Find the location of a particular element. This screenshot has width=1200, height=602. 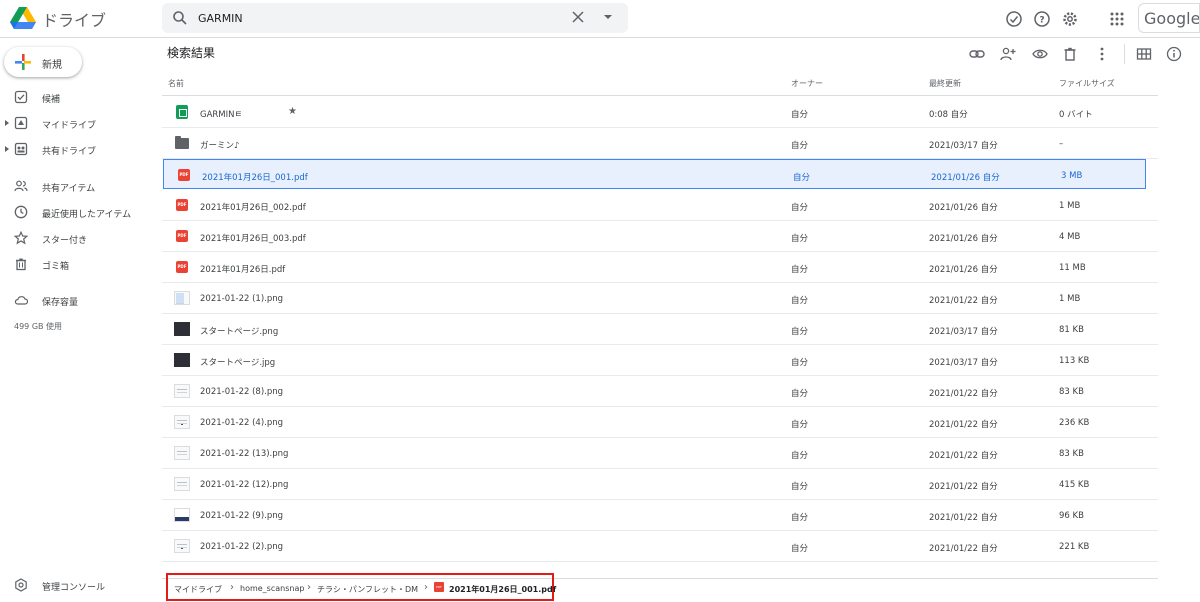

file-size: 1 MB is located at coordinates (1070, 206).